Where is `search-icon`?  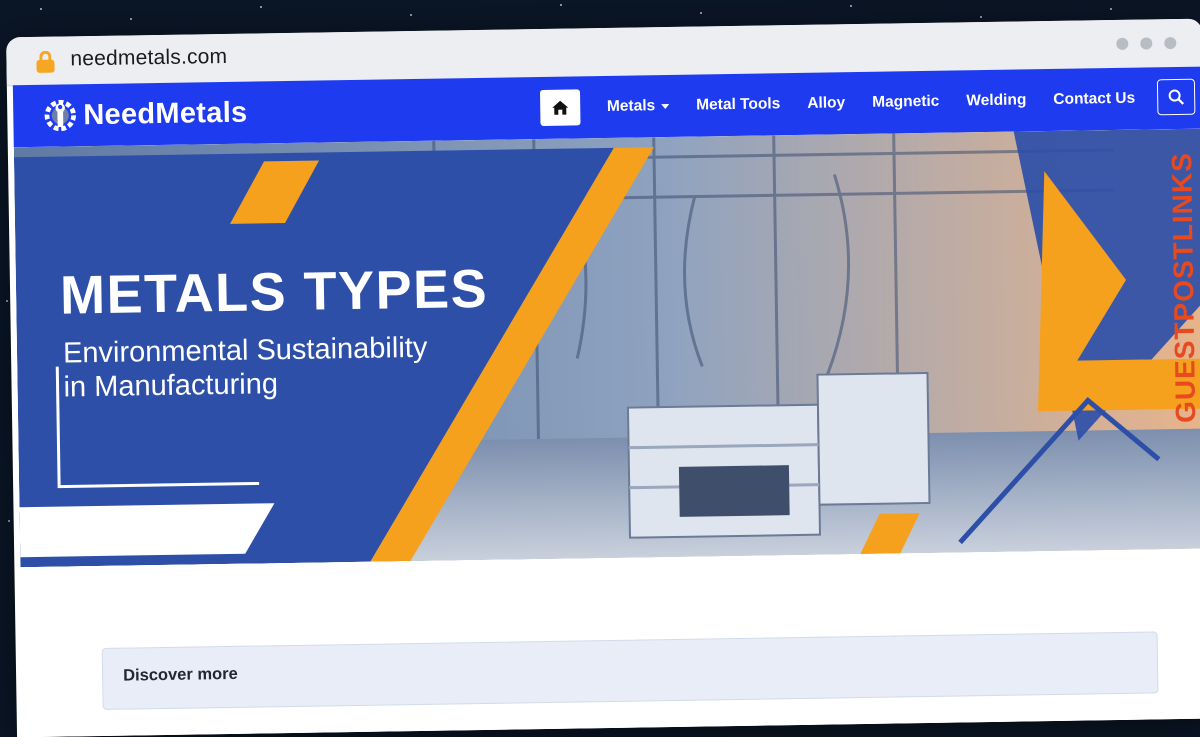
search-icon is located at coordinates (1176, 97).